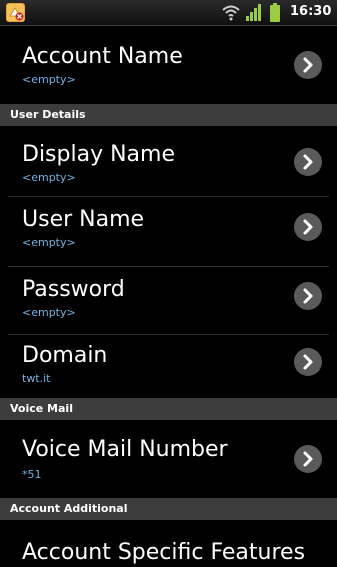 This screenshot has width=337, height=567. Describe the element at coordinates (98, 154) in the screenshot. I see `display-name-label: Display Name` at that location.